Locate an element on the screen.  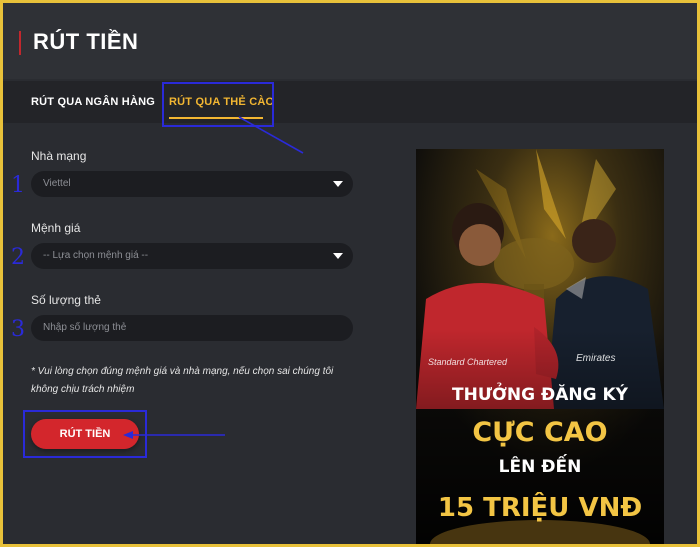
banner-line-4: 15 TRIỆU VNĐ is located at coordinates (540, 508).